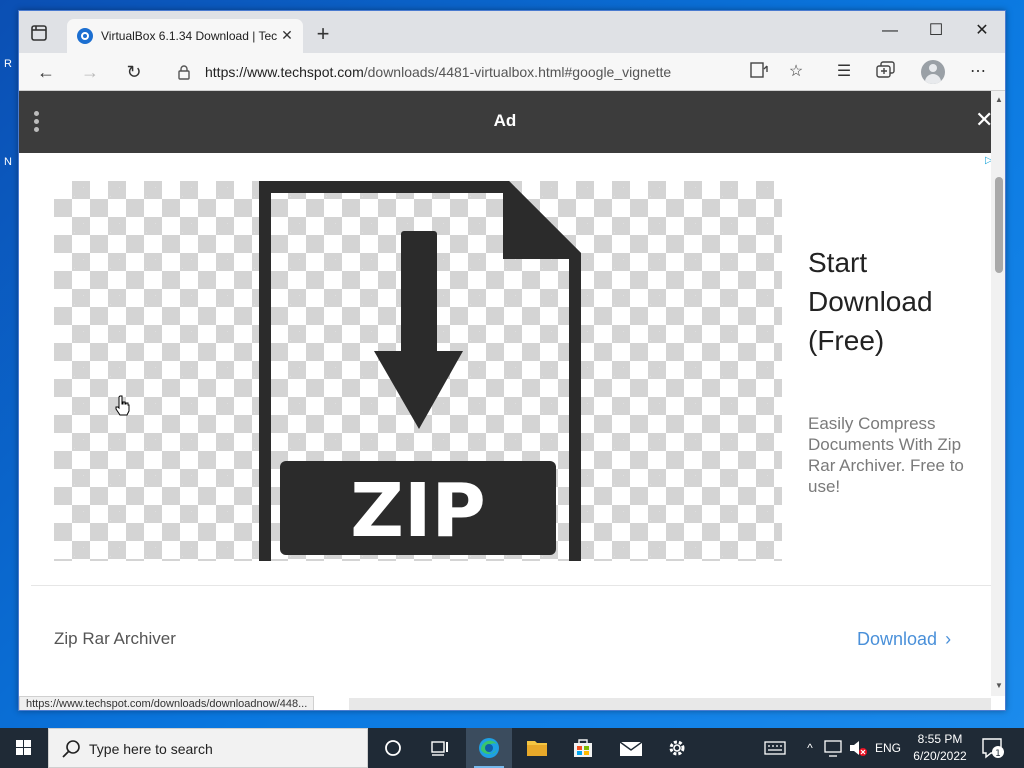 This screenshot has height=768, width=1024. What do you see at coordinates (284, 72) in the screenshot?
I see `url-host: https://www.techspot.com` at bounding box center [284, 72].